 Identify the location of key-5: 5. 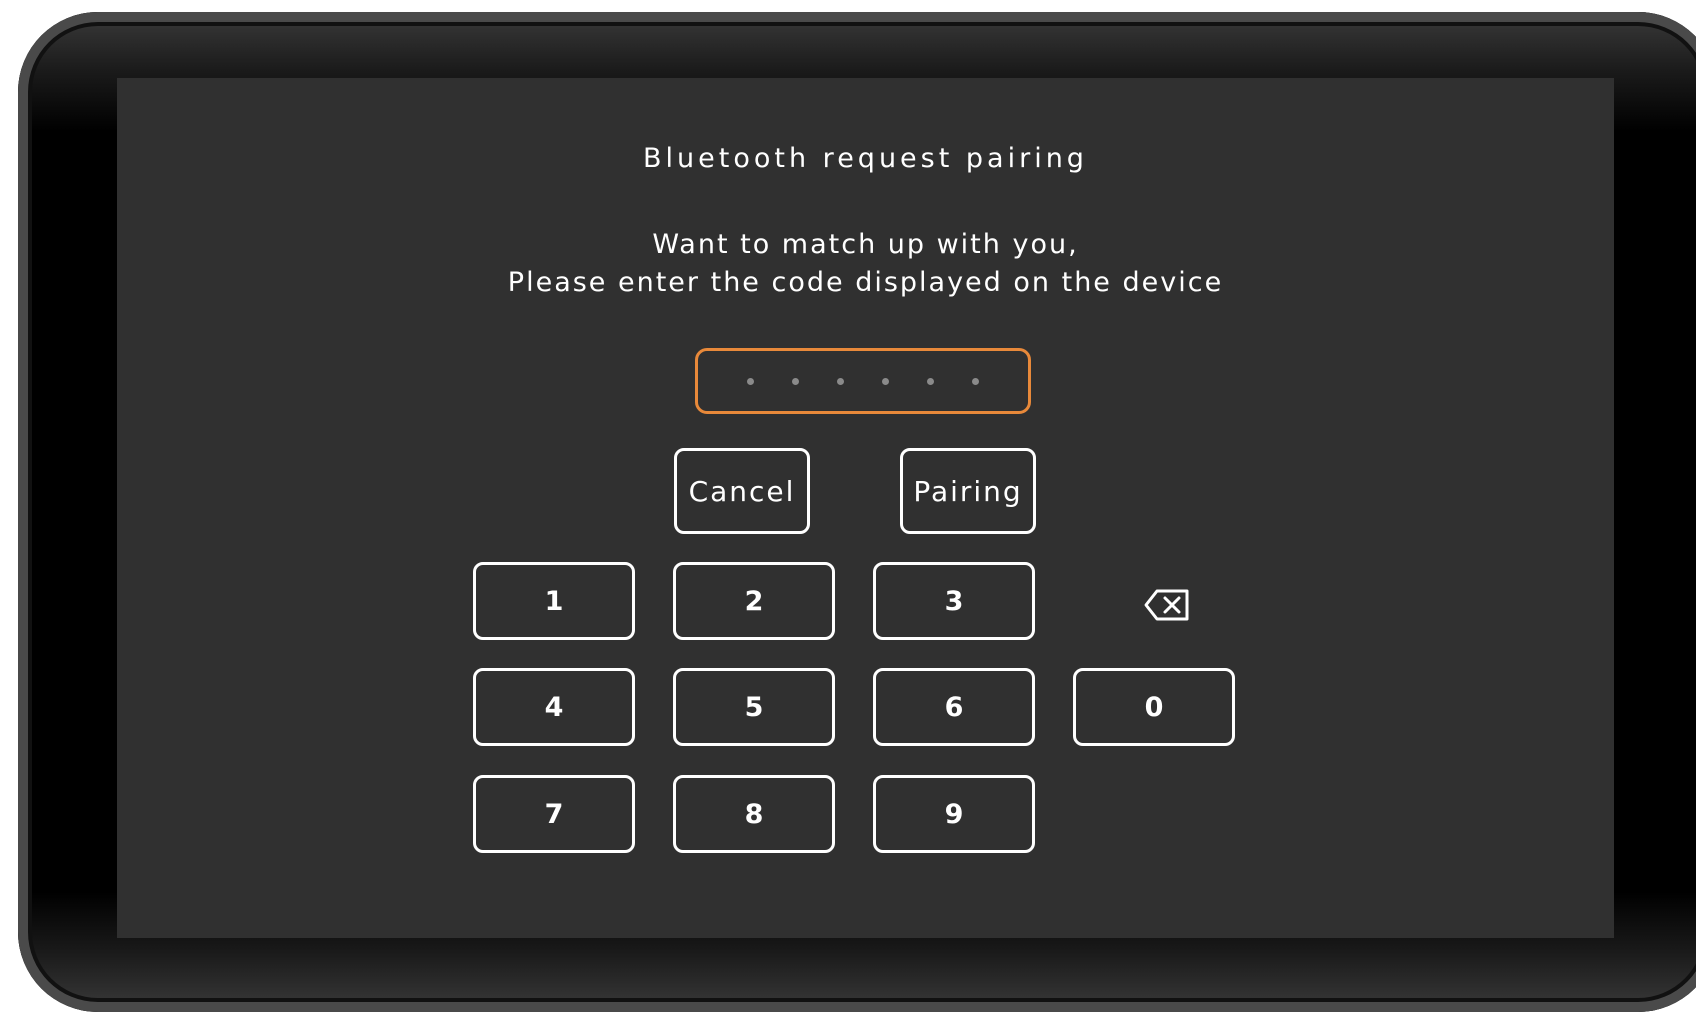
(754, 707).